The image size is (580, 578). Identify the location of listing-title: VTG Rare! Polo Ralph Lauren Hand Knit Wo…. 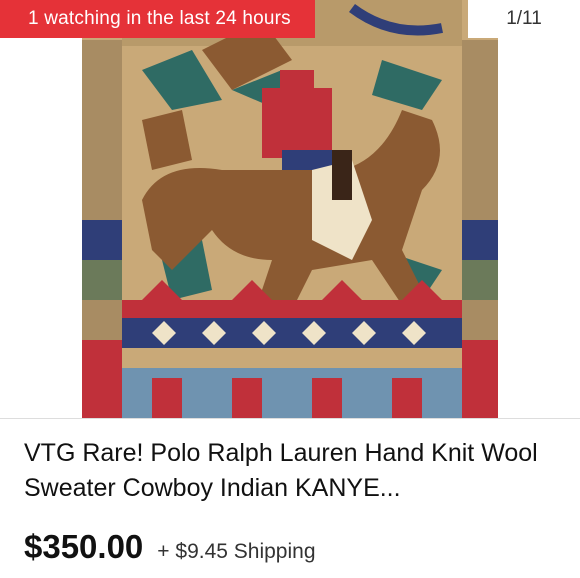
(294, 471).